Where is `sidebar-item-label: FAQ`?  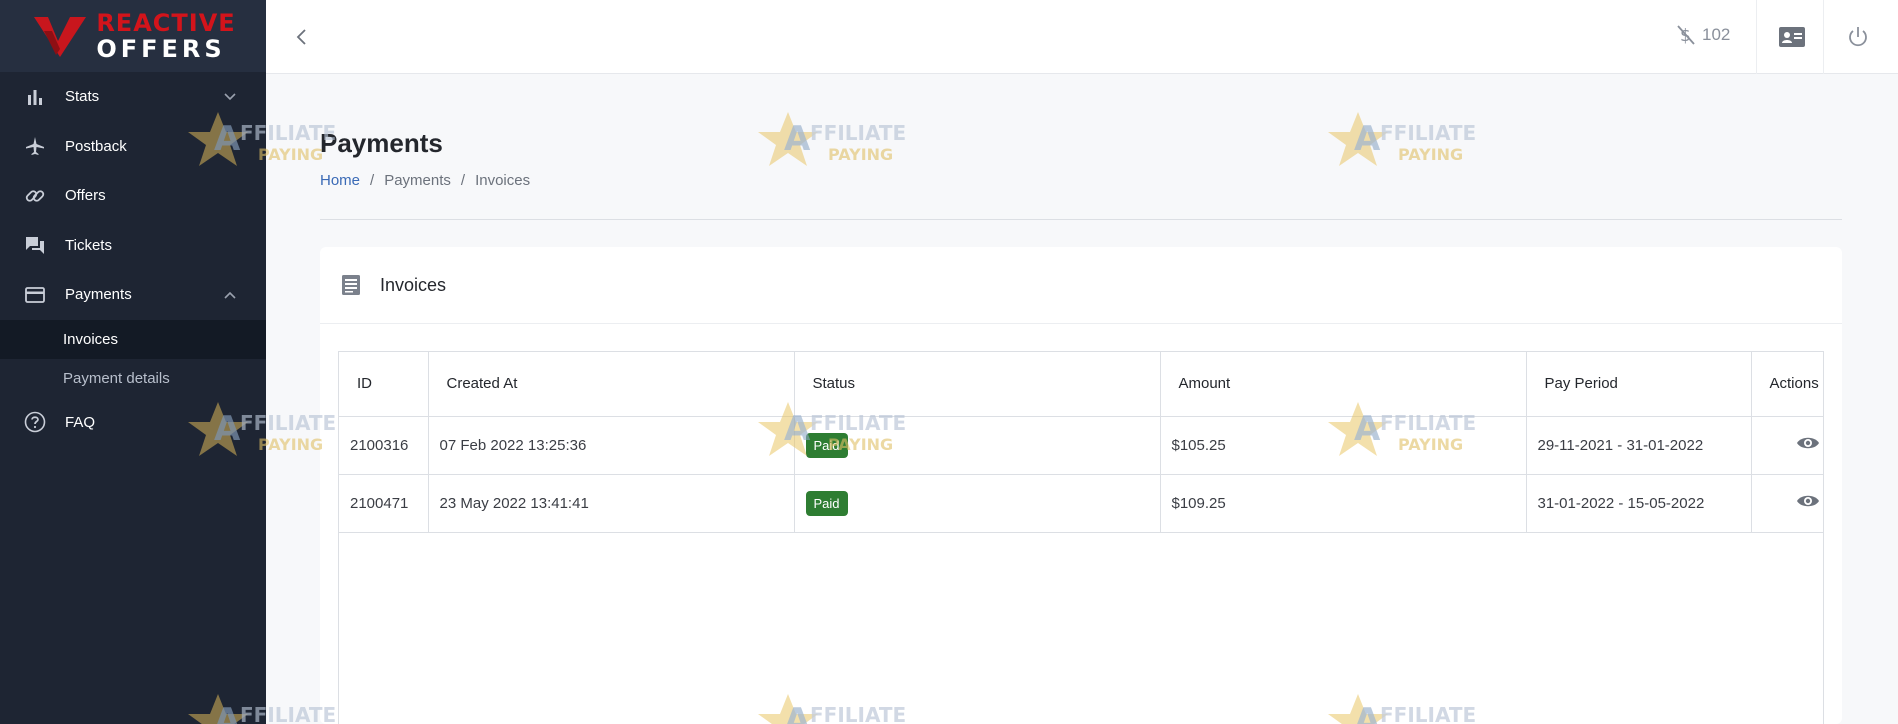 sidebar-item-label: FAQ is located at coordinates (80, 422).